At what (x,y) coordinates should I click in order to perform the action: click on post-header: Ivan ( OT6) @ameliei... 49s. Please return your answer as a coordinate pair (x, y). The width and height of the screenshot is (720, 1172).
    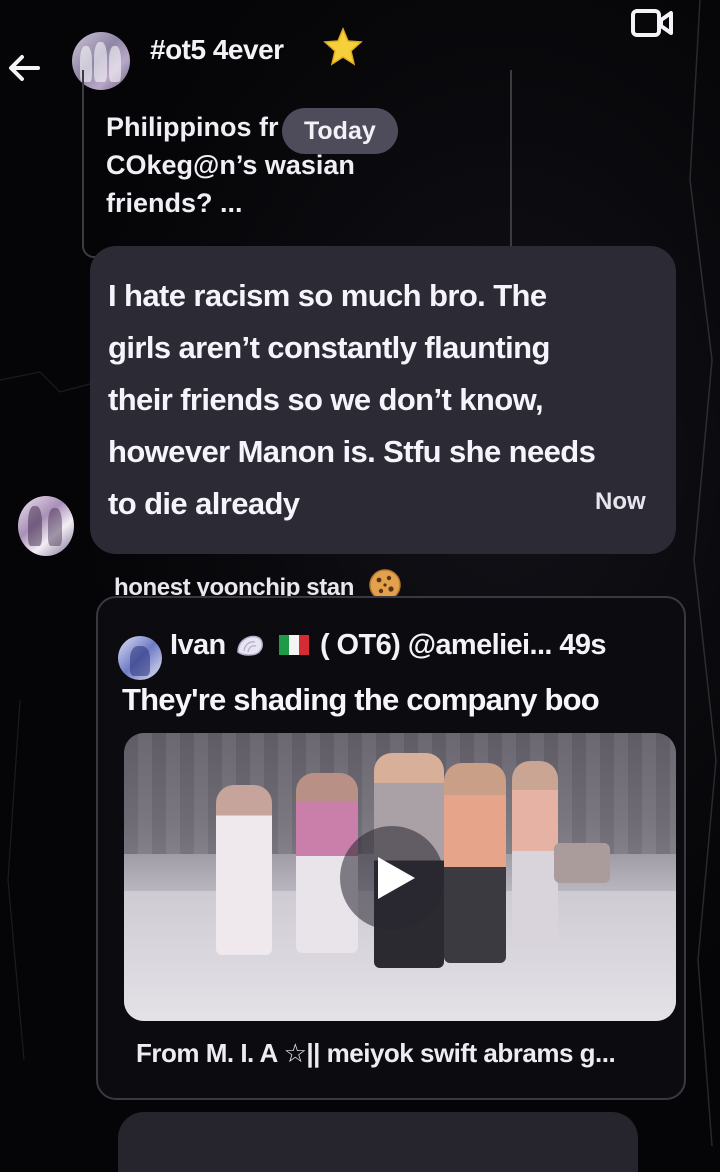
    Looking at the image, I should click on (420, 645).